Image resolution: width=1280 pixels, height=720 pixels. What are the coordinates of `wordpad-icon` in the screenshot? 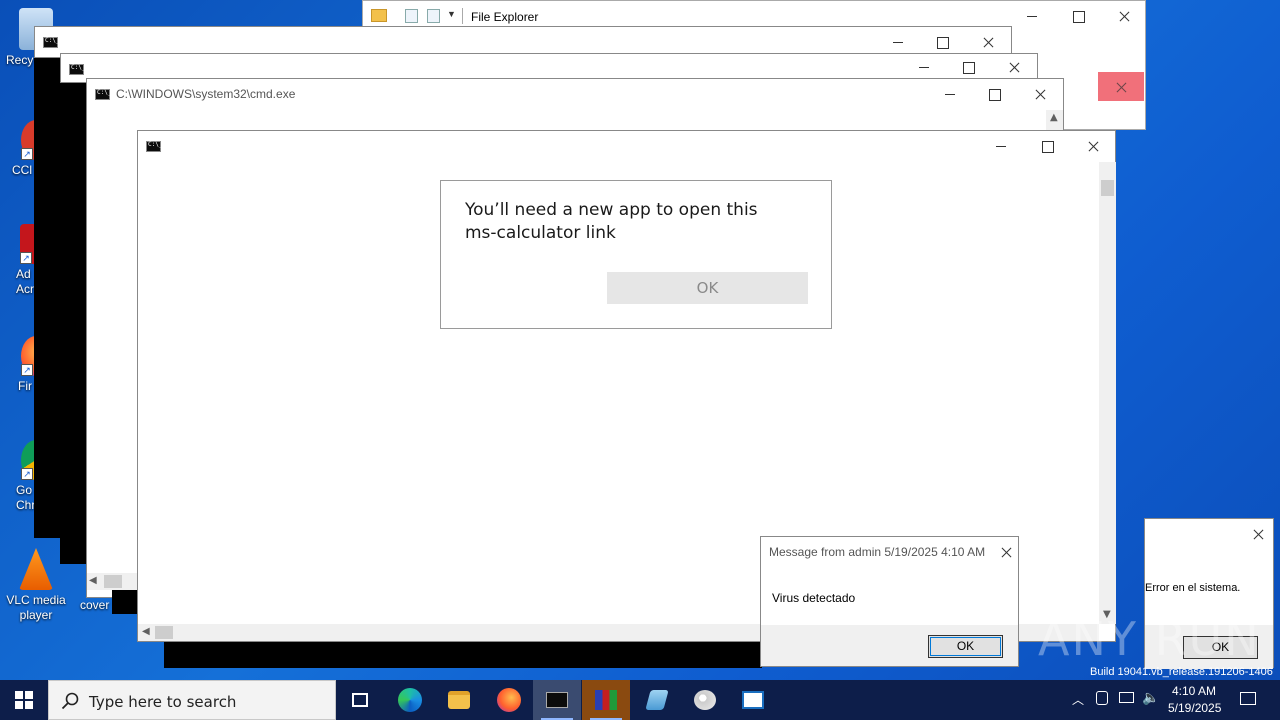 It's located at (753, 700).